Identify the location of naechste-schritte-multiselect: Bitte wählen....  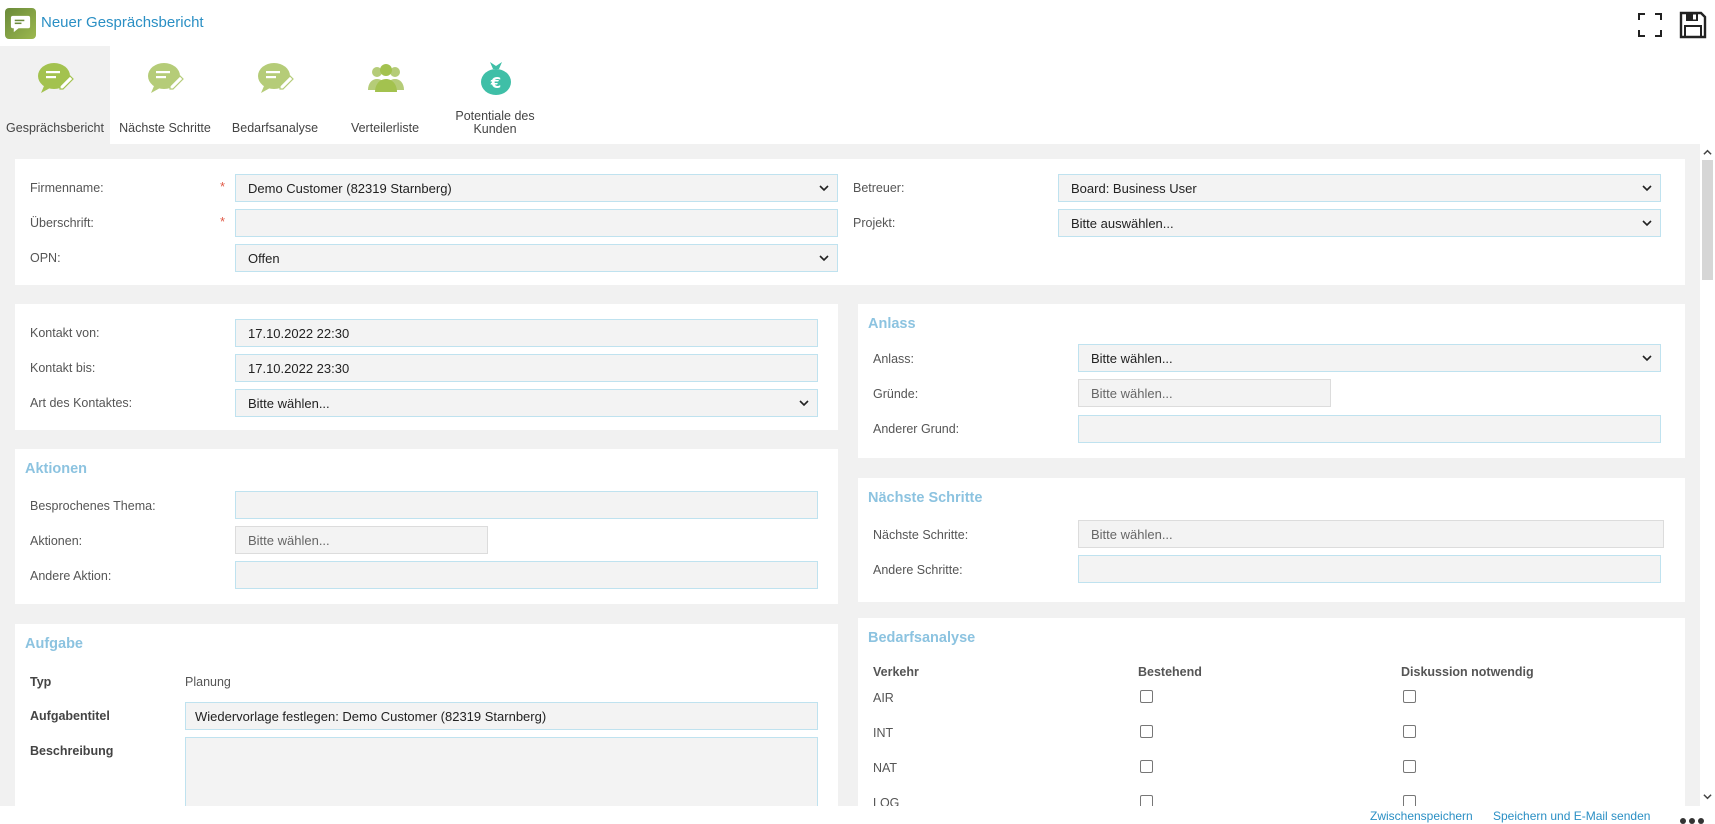
(1371, 534).